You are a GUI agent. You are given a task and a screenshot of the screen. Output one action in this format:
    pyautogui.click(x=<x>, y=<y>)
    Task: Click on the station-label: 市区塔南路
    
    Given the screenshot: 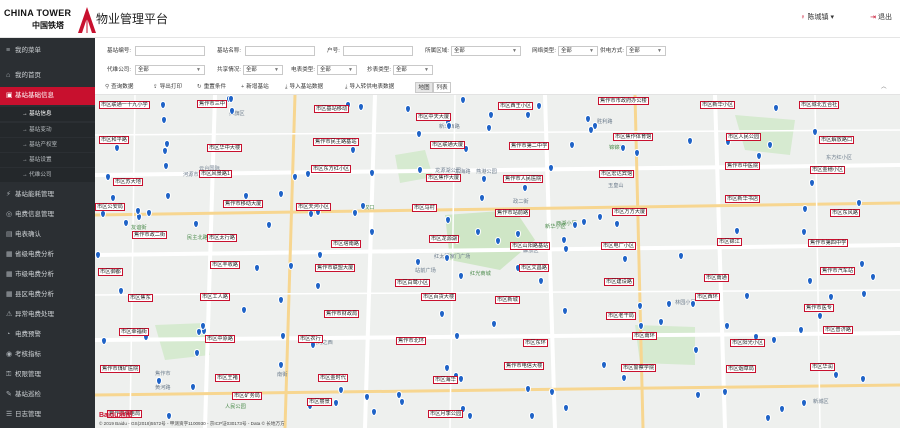 What is the action you would take?
    pyautogui.click(x=346, y=244)
    